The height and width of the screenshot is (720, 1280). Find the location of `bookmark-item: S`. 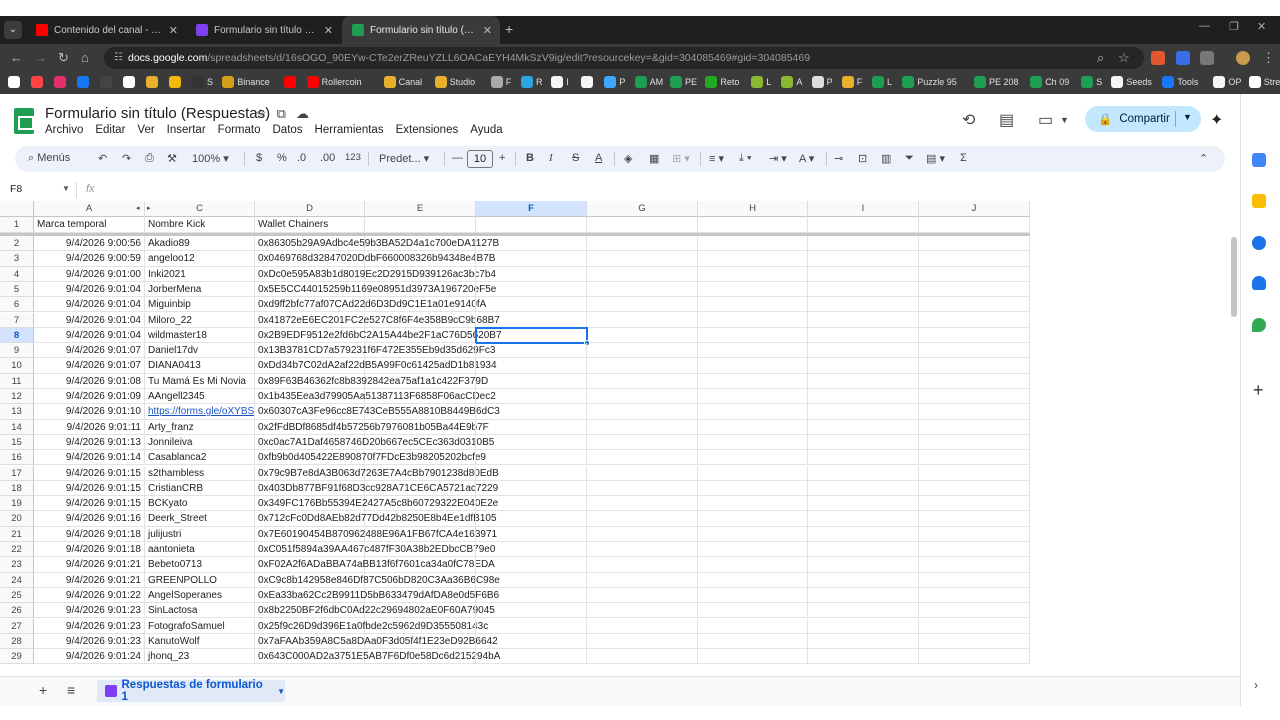

bookmark-item: S is located at coordinates (202, 82).